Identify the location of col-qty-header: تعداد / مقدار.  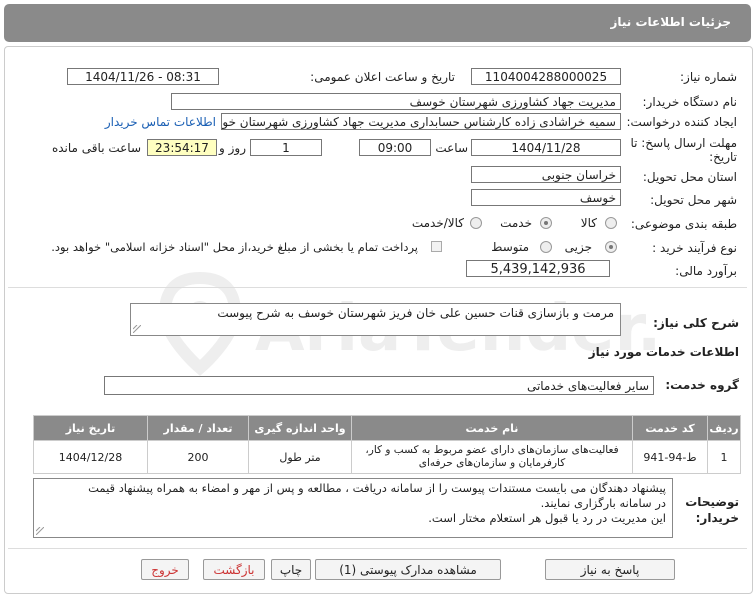
(198, 428).